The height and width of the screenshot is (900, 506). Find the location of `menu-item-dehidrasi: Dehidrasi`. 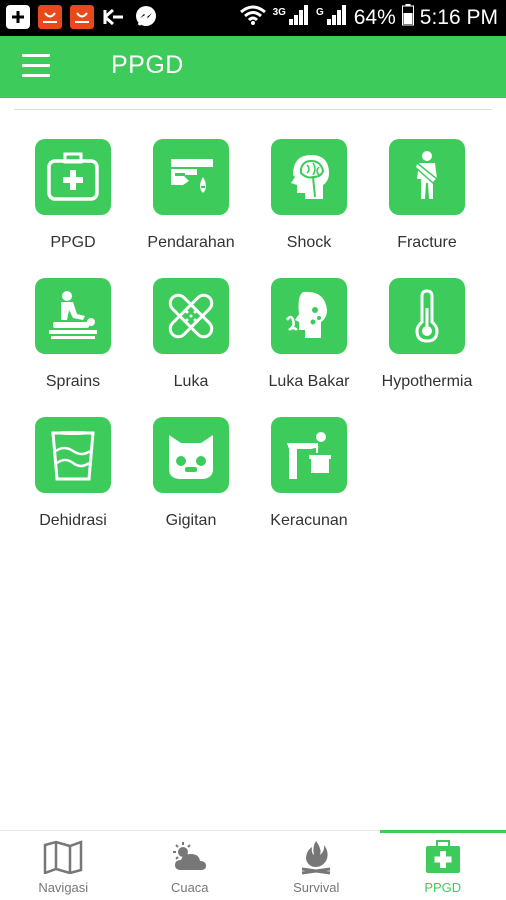

menu-item-dehidrasi: Dehidrasi is located at coordinates (73, 474).